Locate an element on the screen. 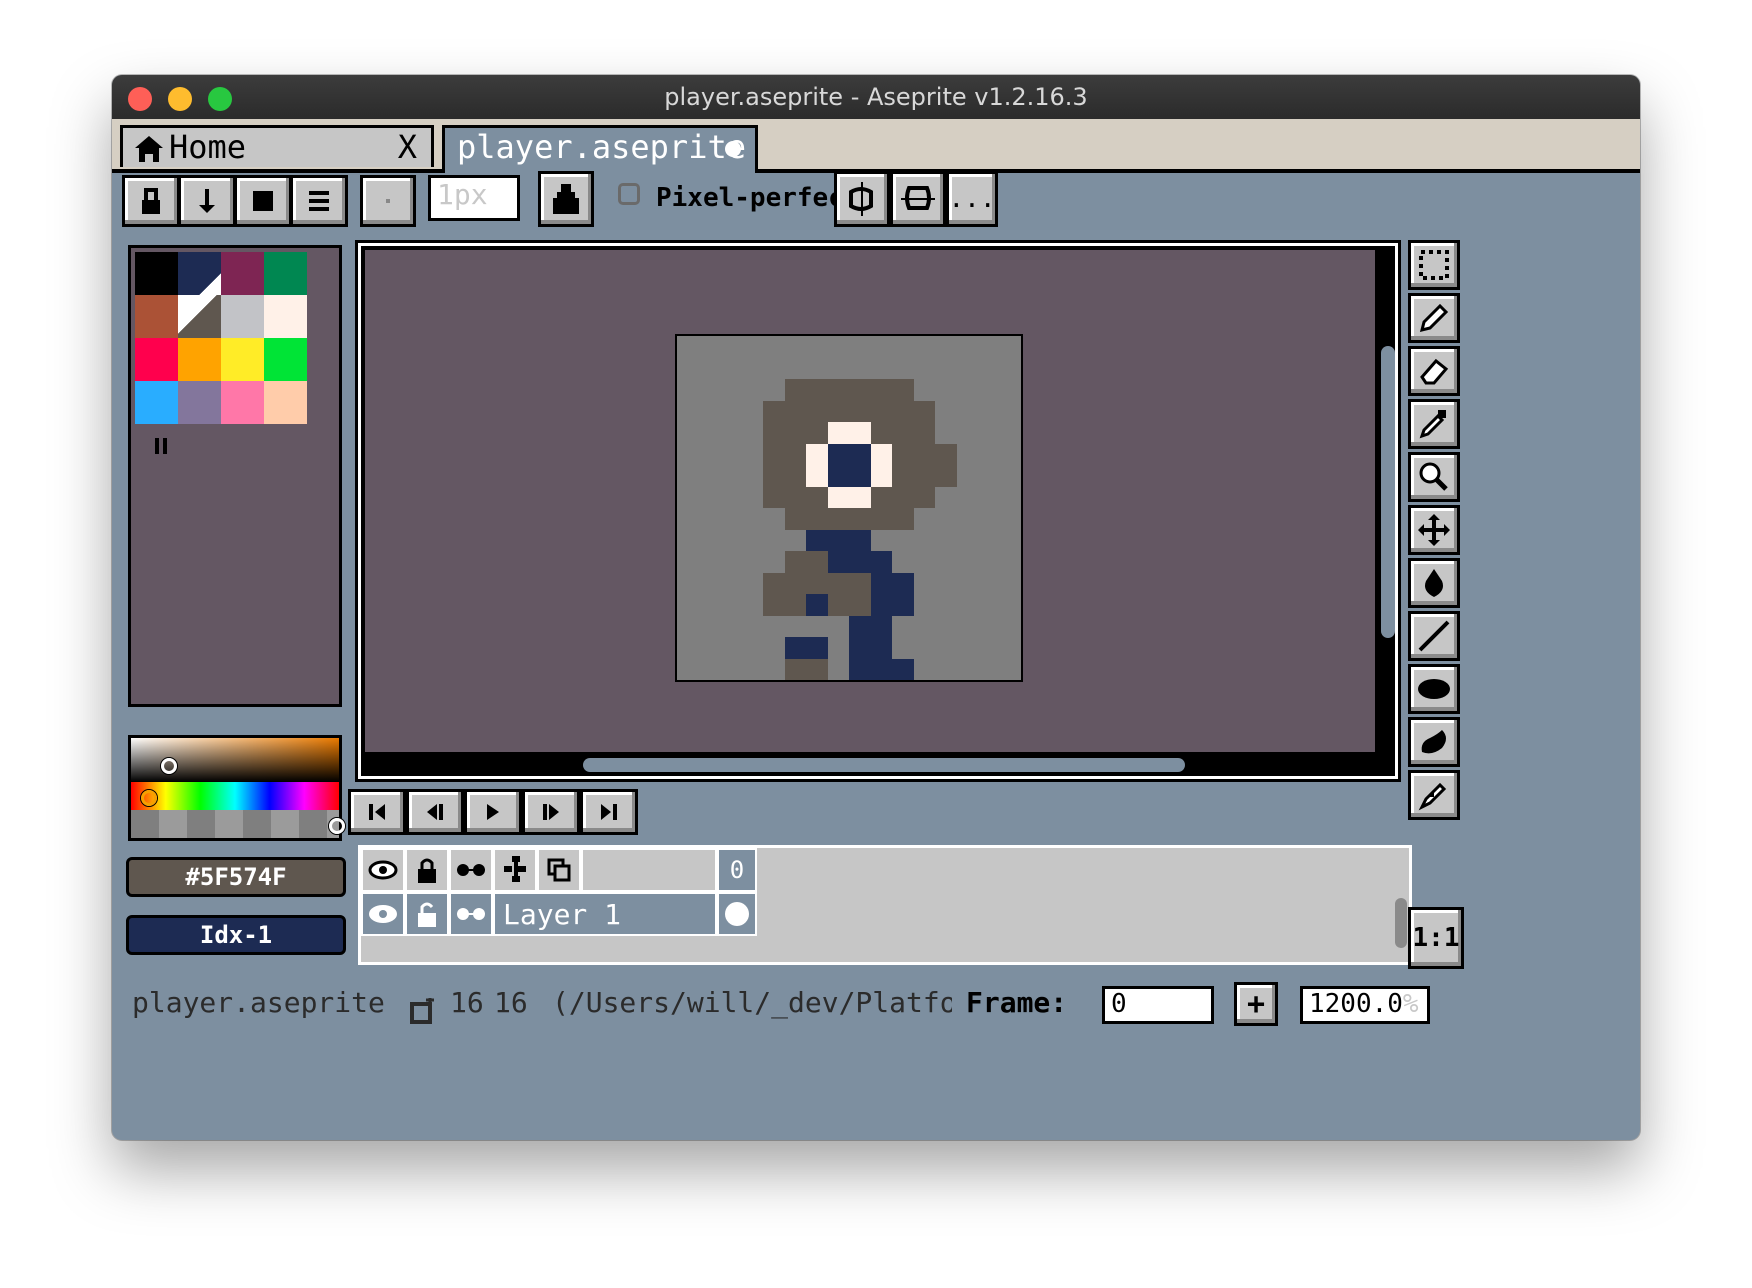 The image size is (1752, 1288). pencil-tool is located at coordinates (1434, 318).